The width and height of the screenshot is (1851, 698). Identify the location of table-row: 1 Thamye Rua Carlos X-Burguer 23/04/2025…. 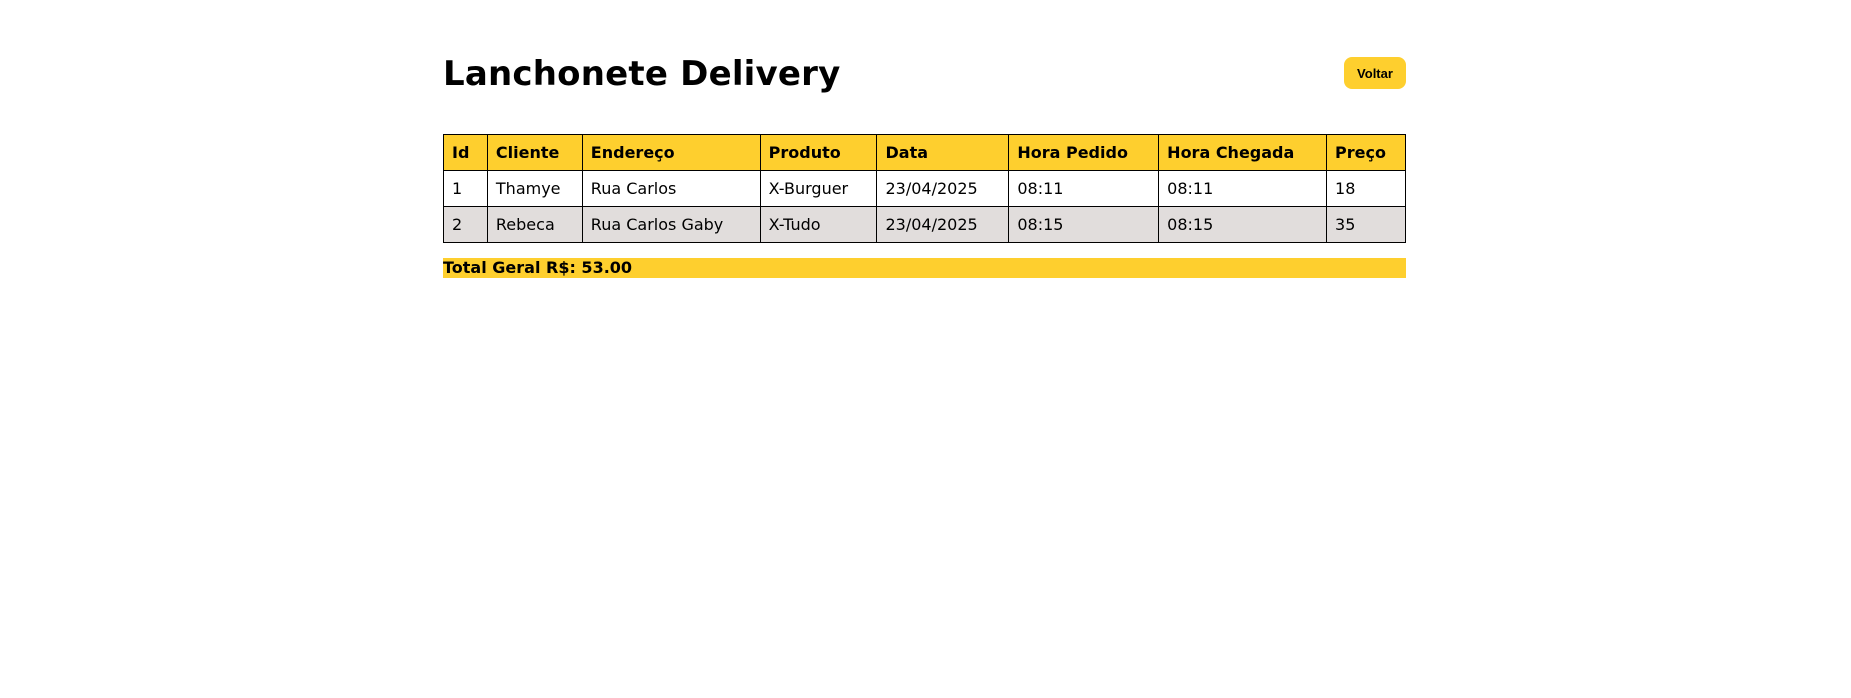
(924, 188).